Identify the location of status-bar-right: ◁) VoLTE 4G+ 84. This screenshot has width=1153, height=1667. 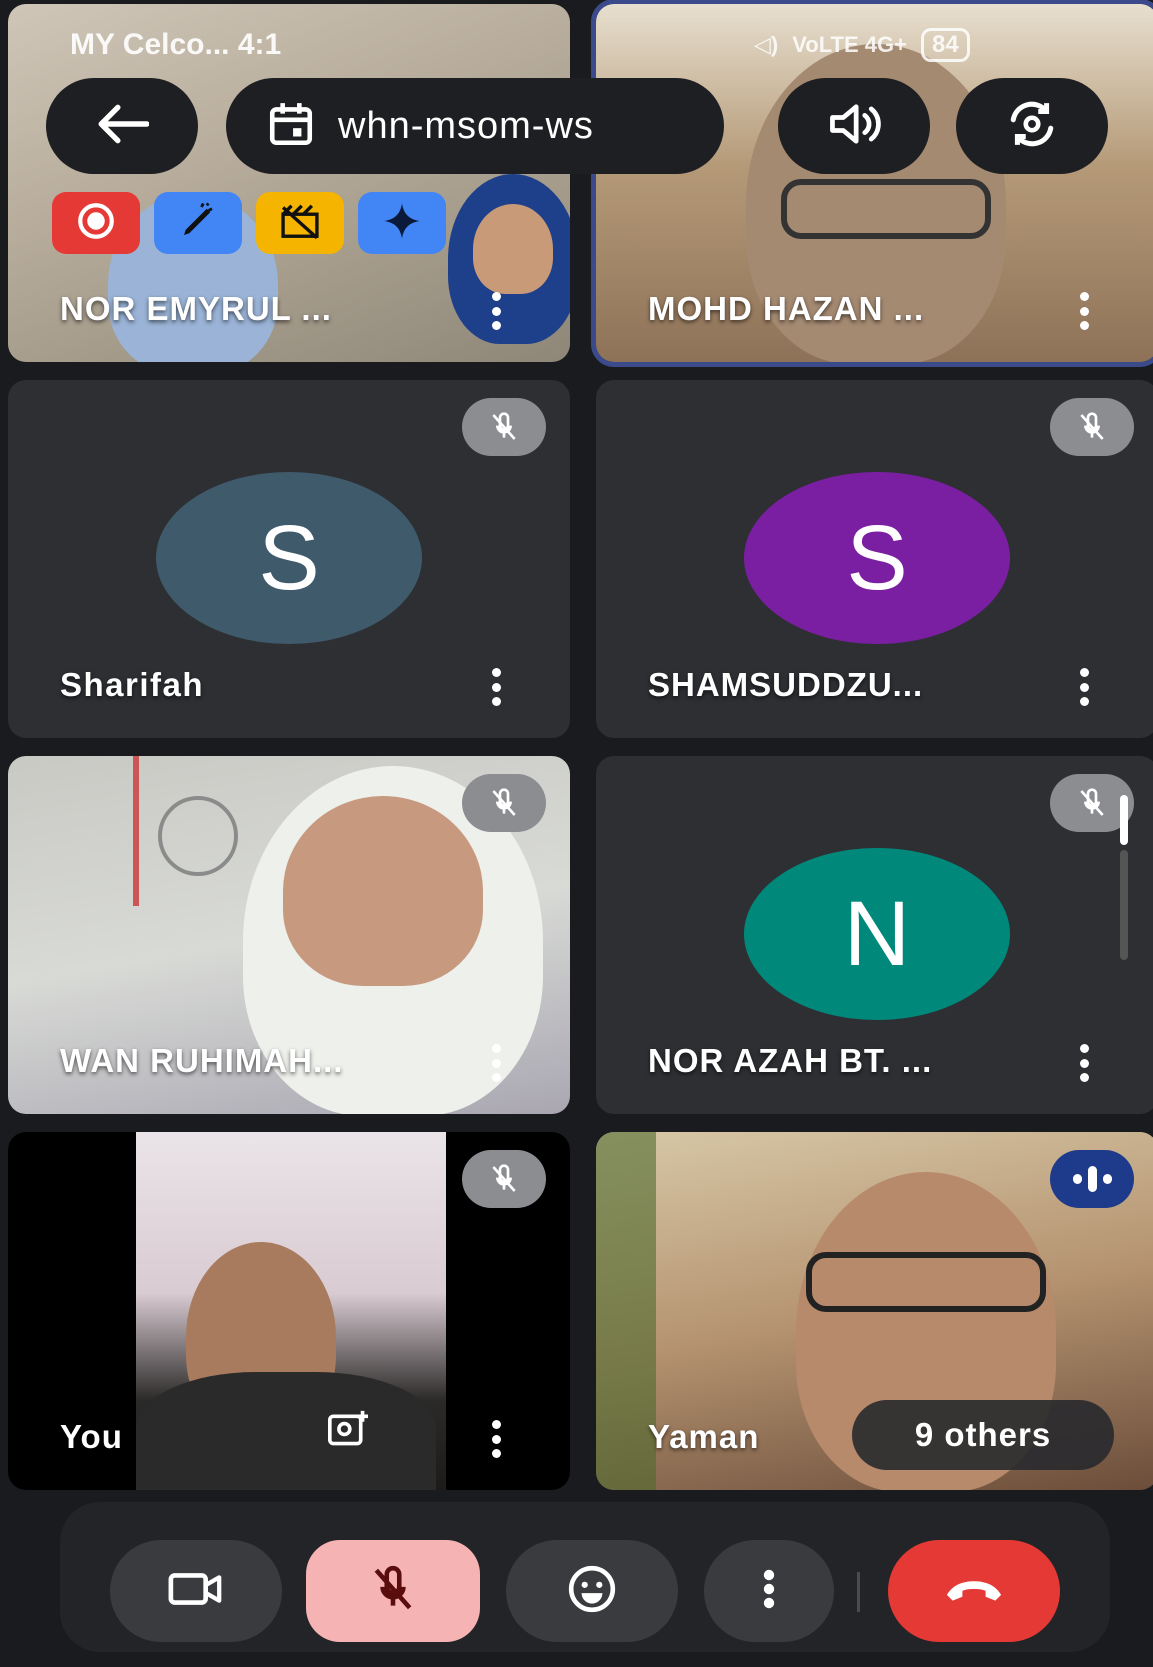
(862, 45).